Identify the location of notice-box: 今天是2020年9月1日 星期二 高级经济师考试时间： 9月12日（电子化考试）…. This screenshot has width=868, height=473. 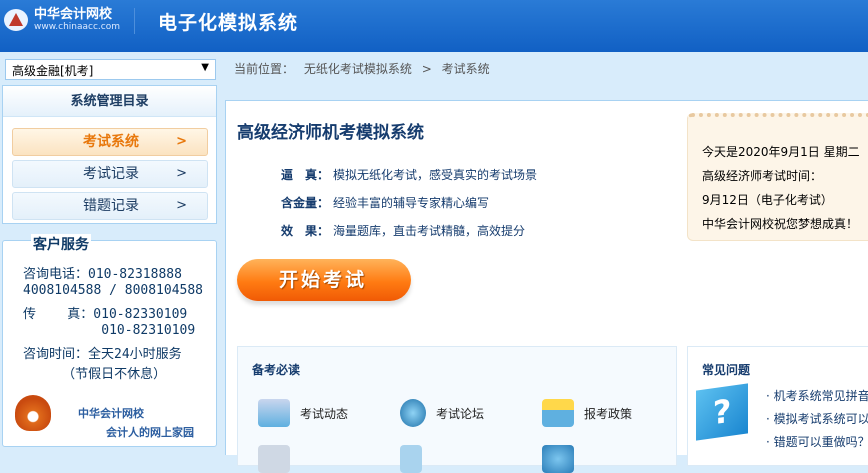
(777, 177).